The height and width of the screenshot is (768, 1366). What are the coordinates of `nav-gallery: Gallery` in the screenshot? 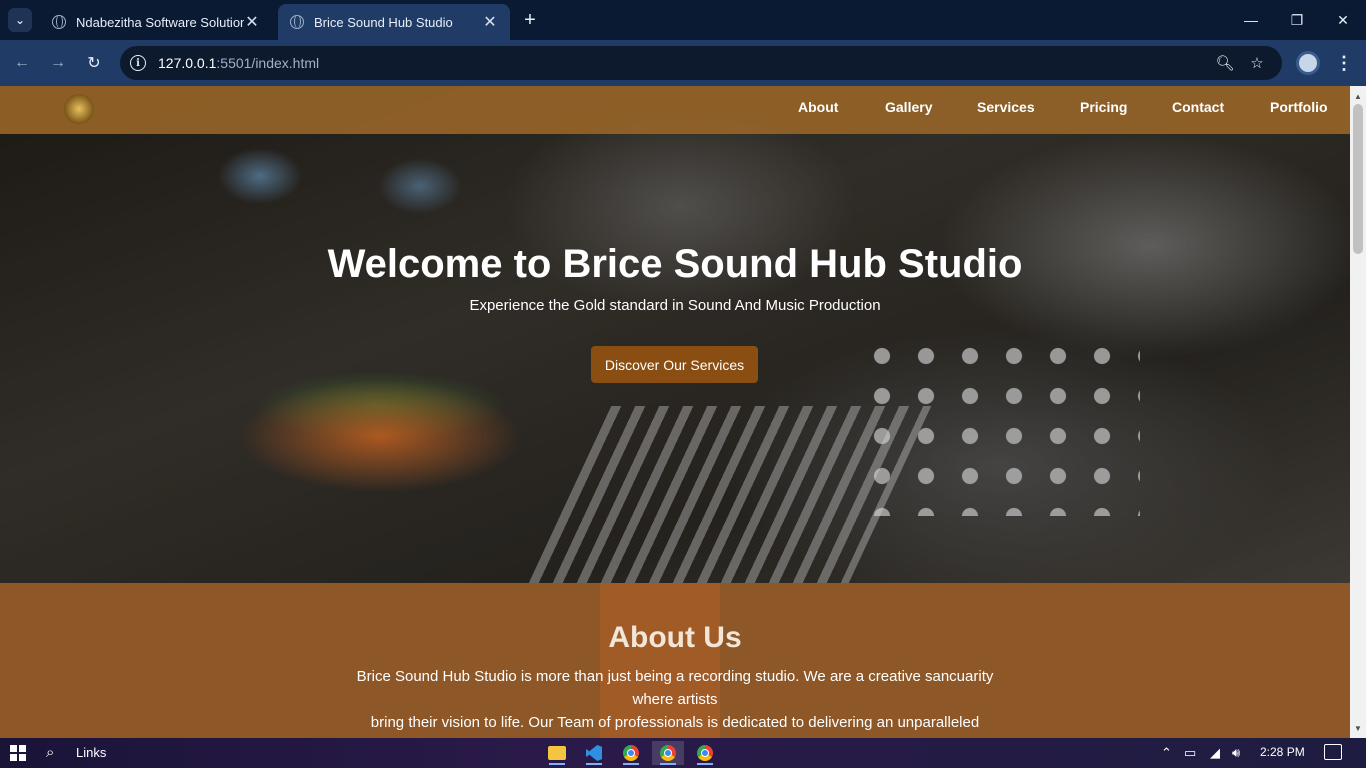 It's located at (908, 107).